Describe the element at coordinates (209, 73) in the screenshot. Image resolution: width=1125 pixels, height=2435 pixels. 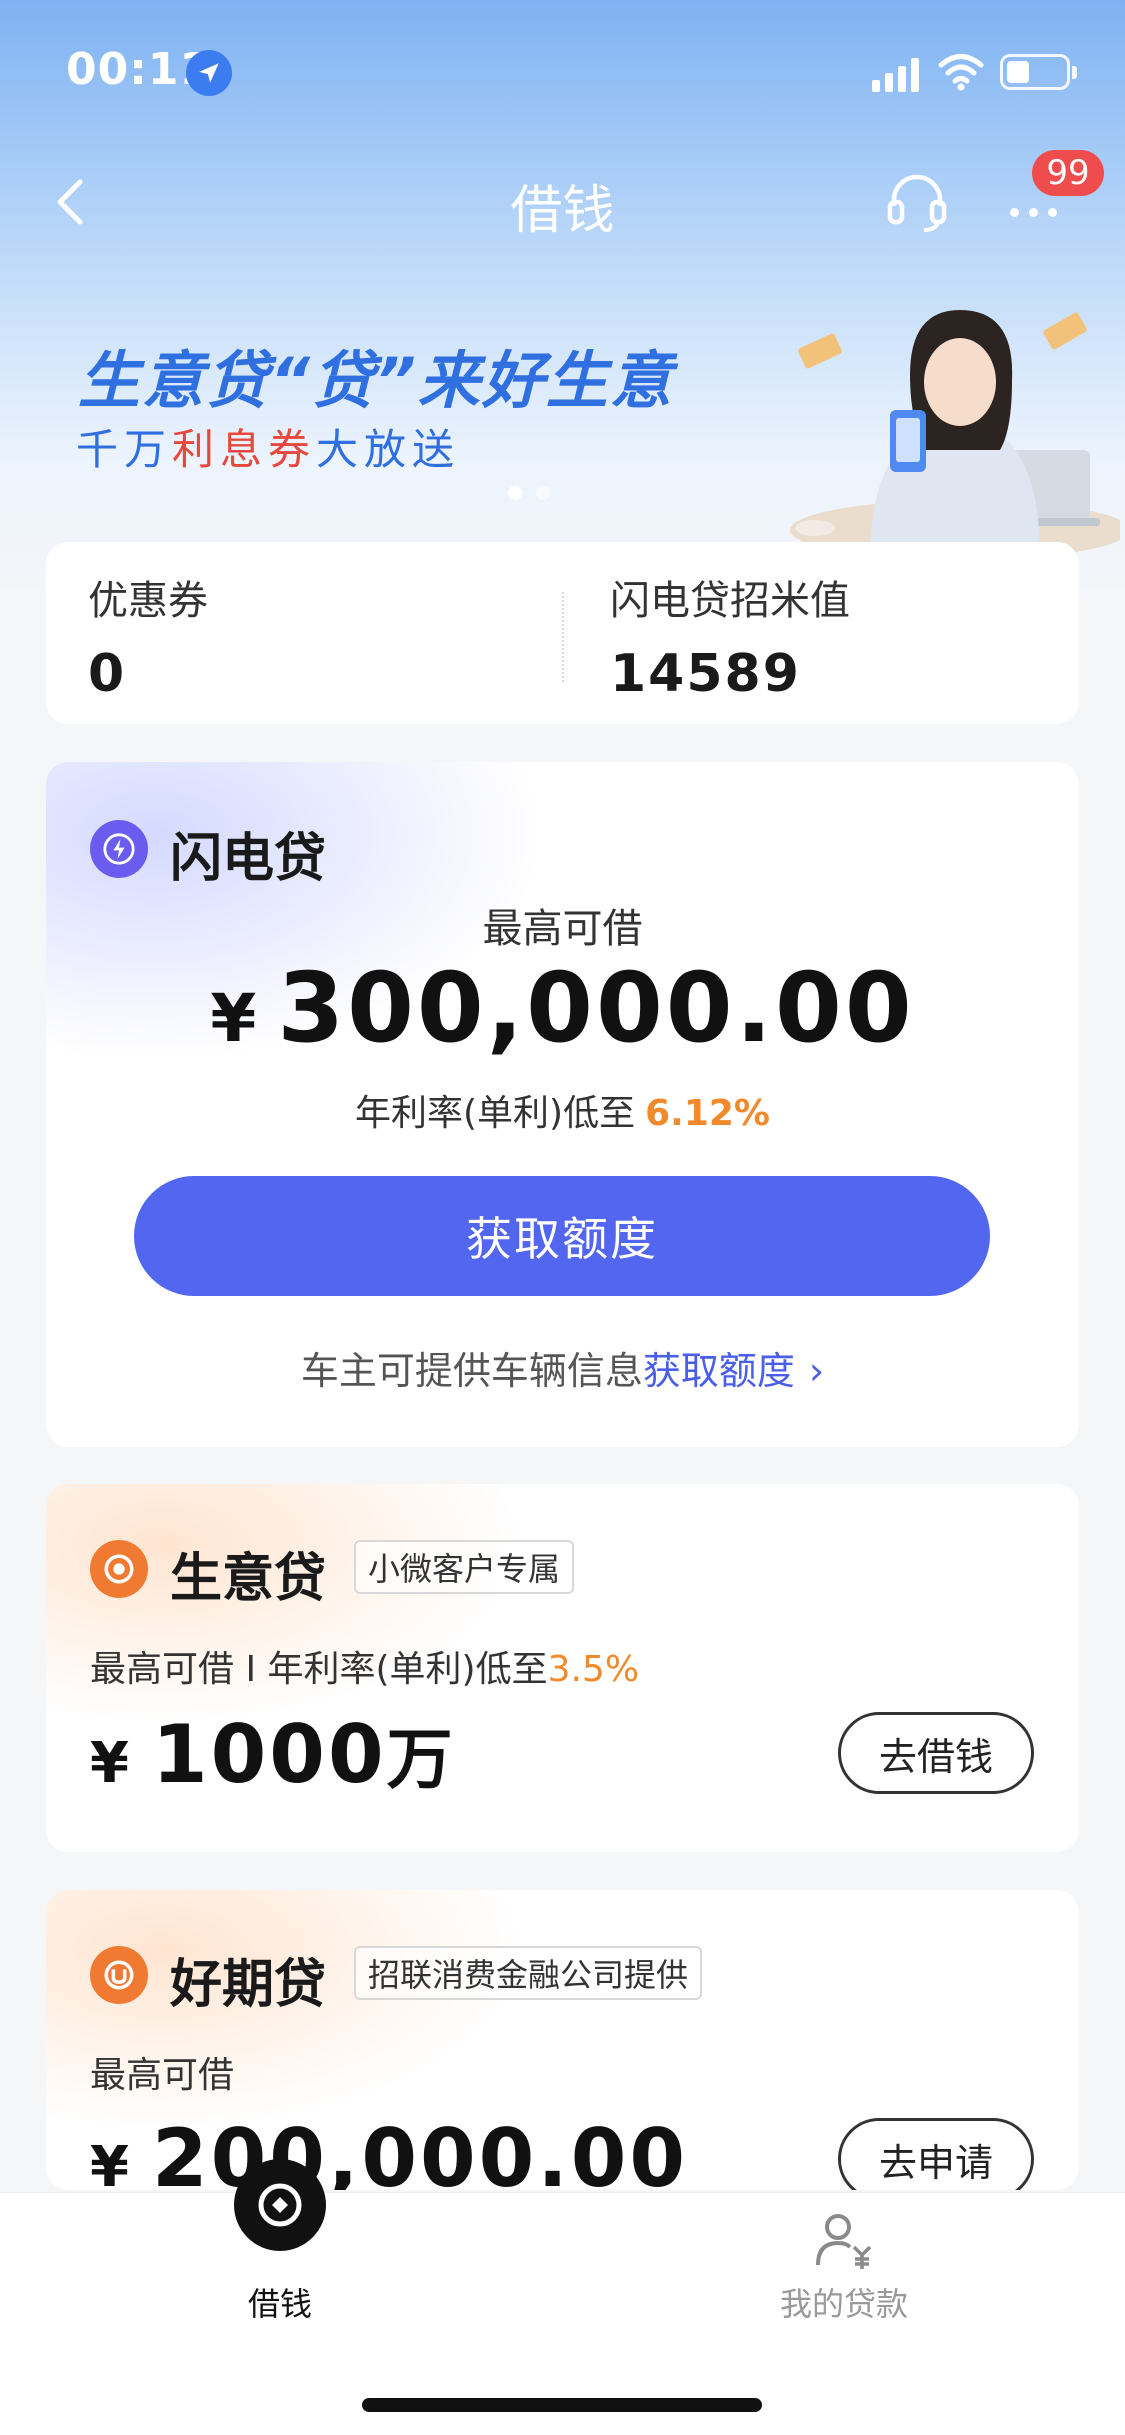
I see `location-arrow-icon` at that location.